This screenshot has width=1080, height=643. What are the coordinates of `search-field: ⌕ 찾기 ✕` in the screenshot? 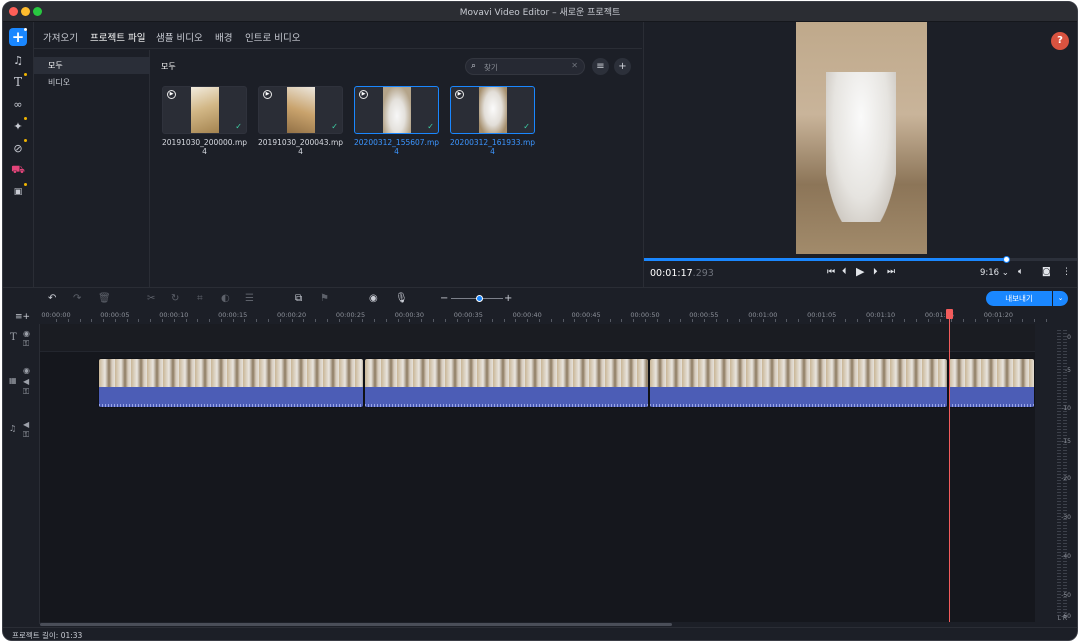 It's located at (525, 66).